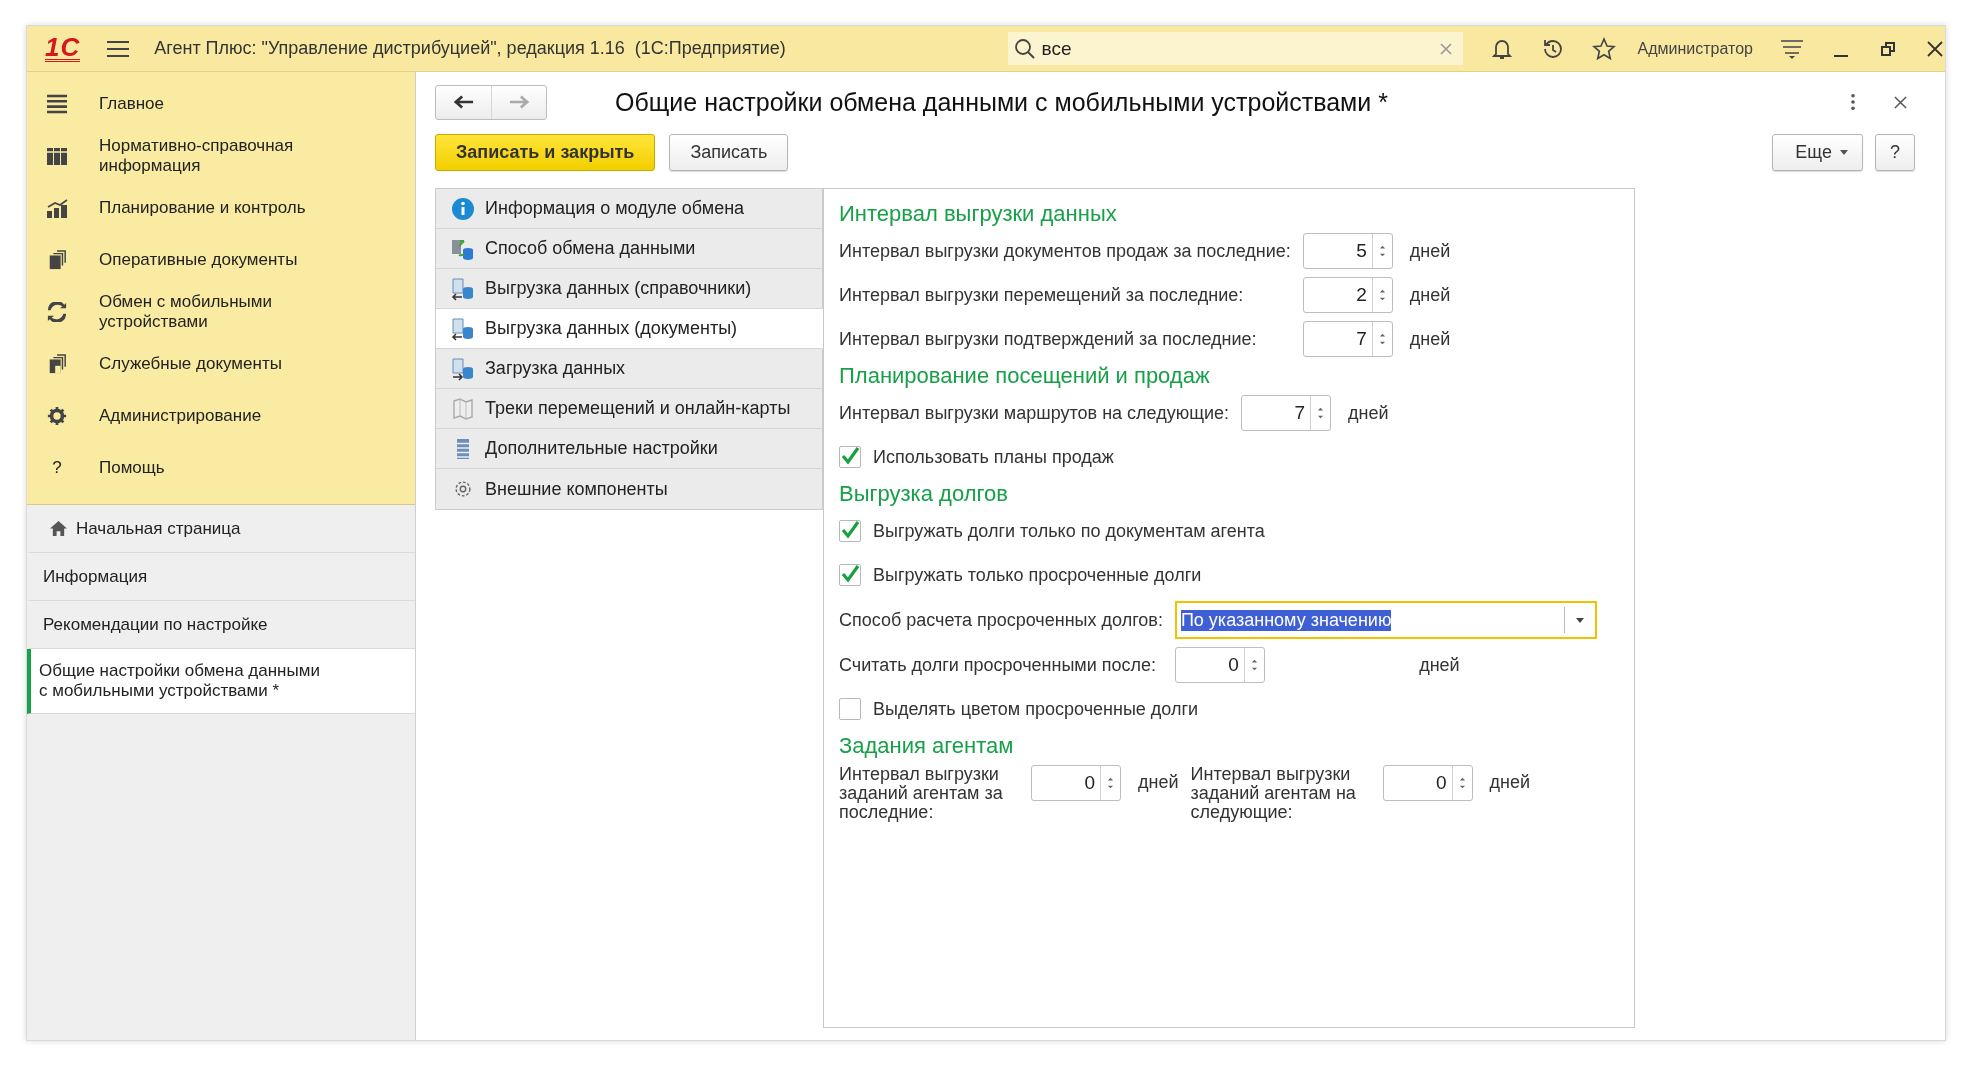 Image resolution: width=1972 pixels, height=1068 pixels. I want to click on page-tab: Выгрузка данных (справочники), so click(629, 289).